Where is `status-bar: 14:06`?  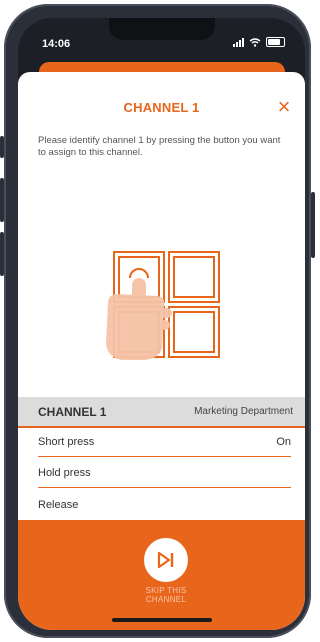 status-bar: 14:06 is located at coordinates (161, 40).